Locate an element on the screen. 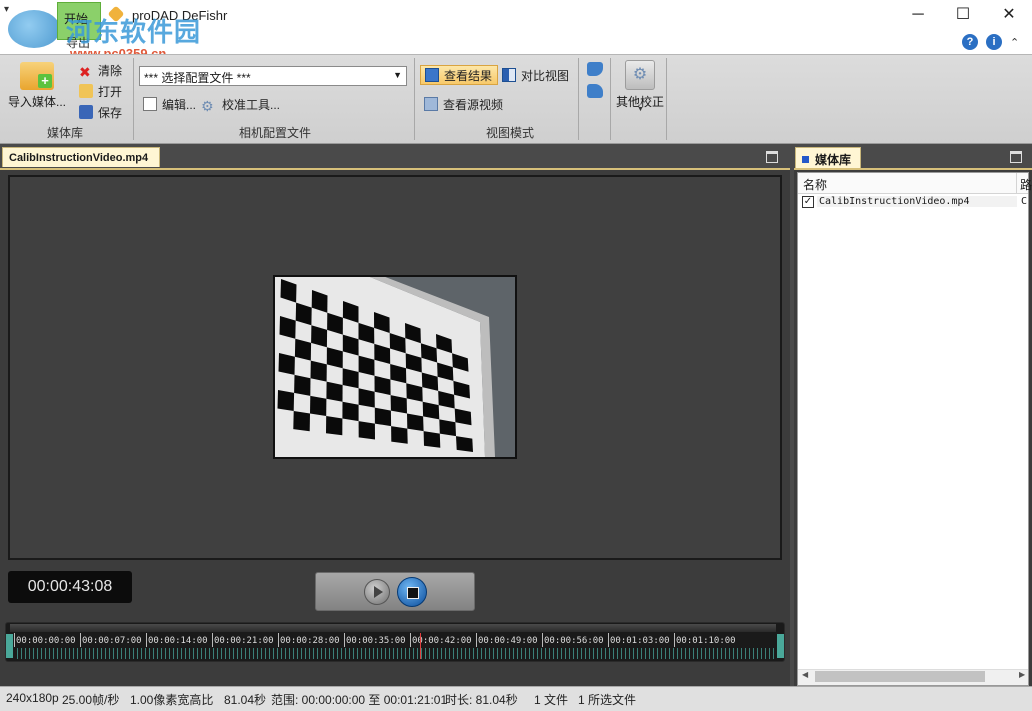 The height and width of the screenshot is (711, 1032). timeline-tick-label: 00:00:28:00 is located at coordinates (310, 641).